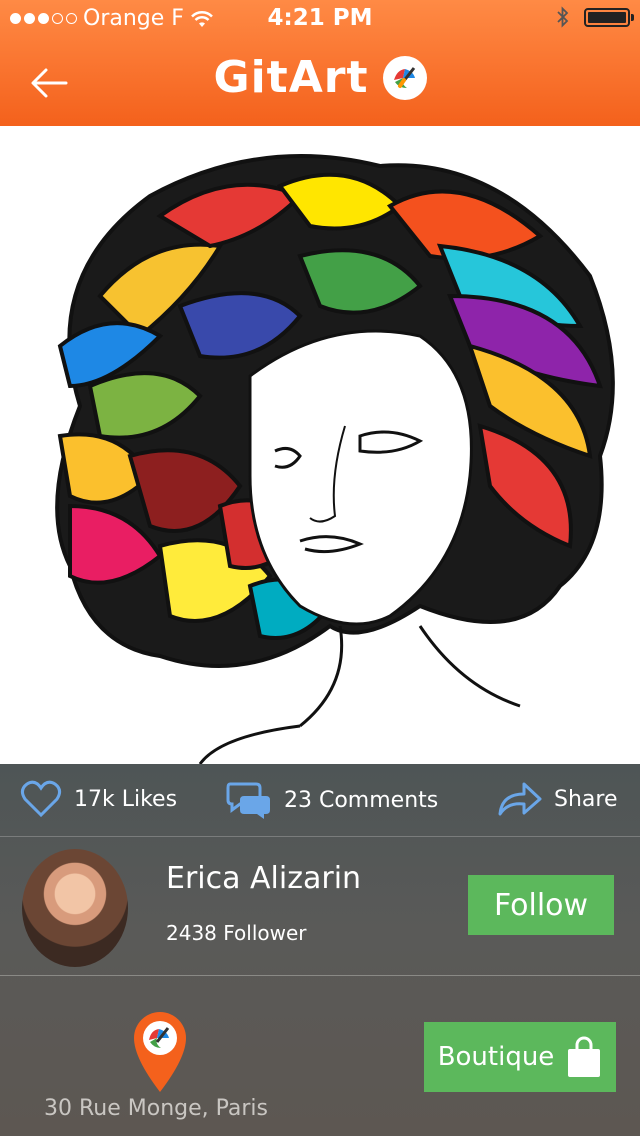 The image size is (640, 1136). I want to click on status-bar: Orange F 4:21 PM, so click(320, 19).